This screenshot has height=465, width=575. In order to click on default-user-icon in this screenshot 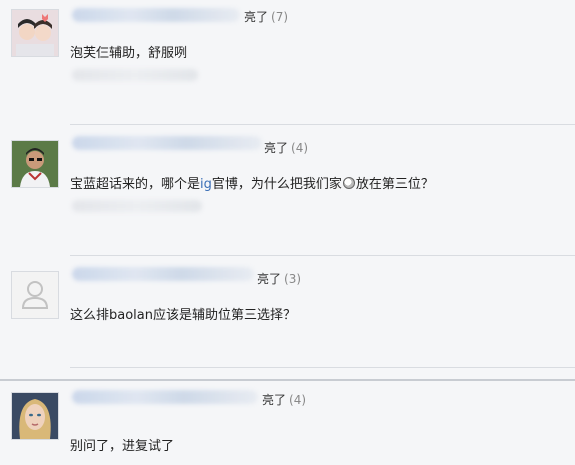, I will do `click(35, 295)`.